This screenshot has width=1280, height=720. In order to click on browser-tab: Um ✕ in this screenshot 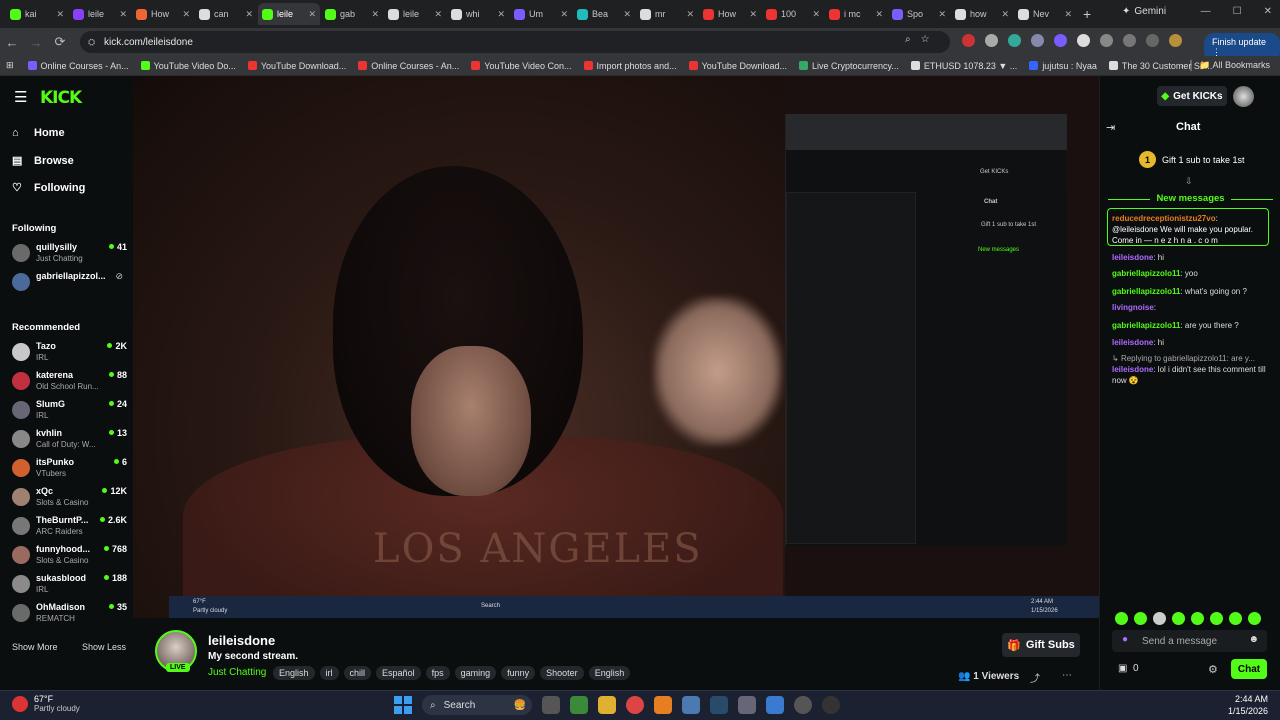, I will do `click(541, 14)`.